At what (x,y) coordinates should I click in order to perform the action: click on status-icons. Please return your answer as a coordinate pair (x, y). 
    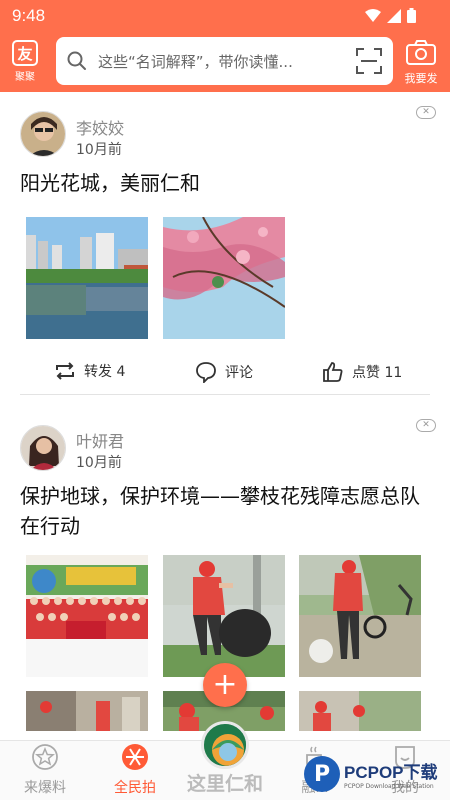
    Looking at the image, I should click on (390, 15).